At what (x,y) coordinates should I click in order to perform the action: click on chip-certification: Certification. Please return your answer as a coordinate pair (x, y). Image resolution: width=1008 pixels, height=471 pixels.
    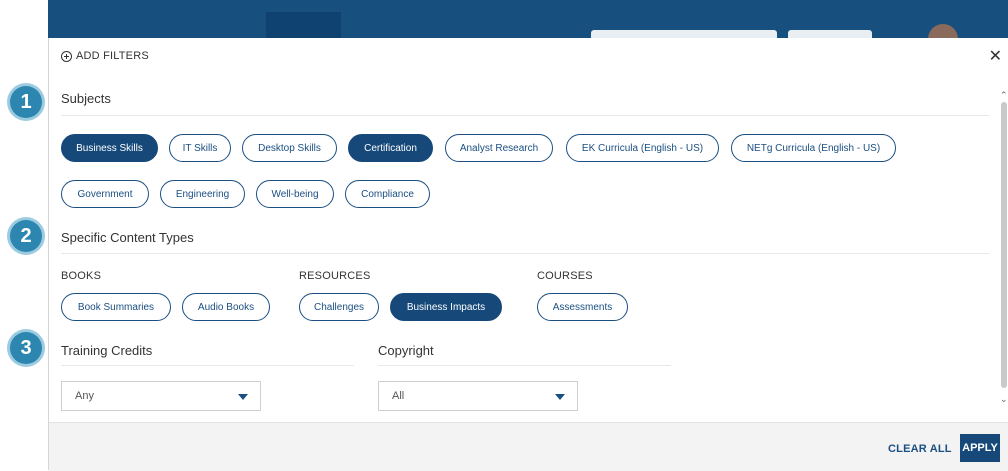
    Looking at the image, I should click on (390, 148).